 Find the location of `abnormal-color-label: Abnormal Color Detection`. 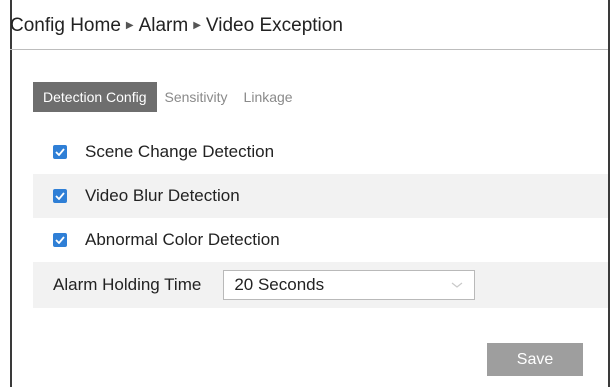

abnormal-color-label: Abnormal Color Detection is located at coordinates (182, 239).